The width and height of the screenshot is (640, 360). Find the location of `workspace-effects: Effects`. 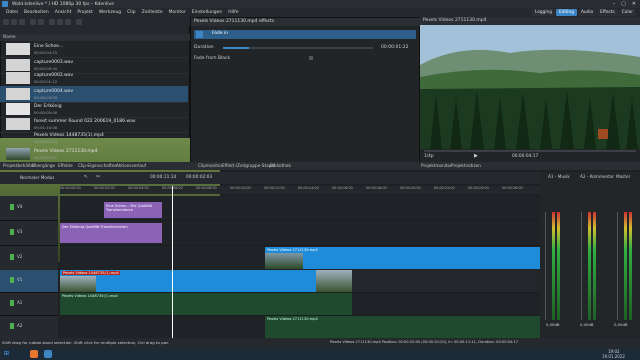

workspace-effects: Effects is located at coordinates (607, 12).